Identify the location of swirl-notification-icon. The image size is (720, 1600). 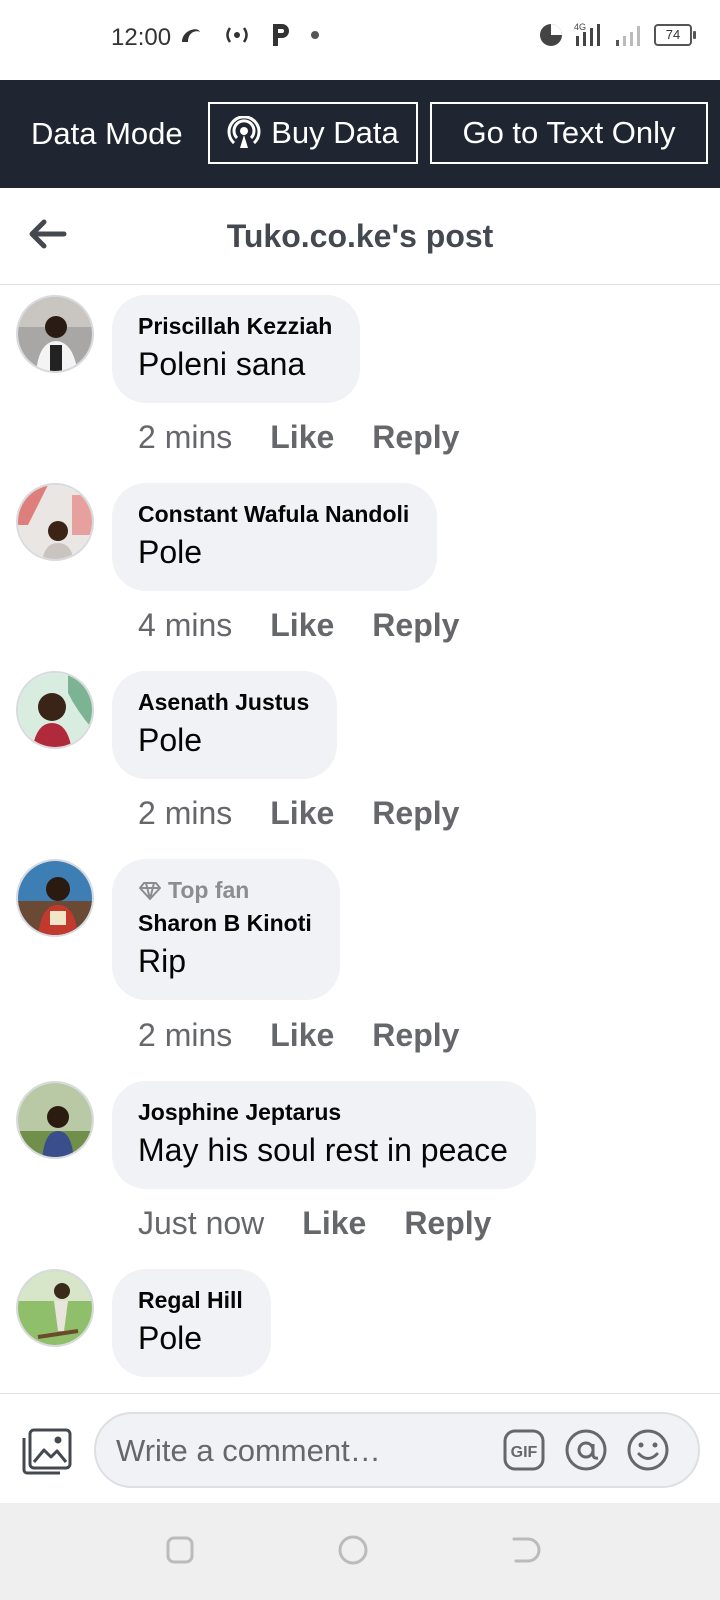
(191, 35).